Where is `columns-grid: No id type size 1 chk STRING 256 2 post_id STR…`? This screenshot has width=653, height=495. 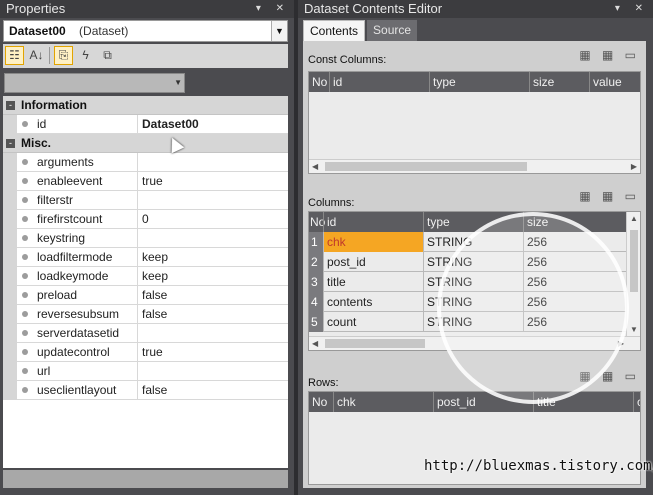 columns-grid: No id type size 1 chk STRING 256 2 post_id STR… is located at coordinates (474, 281).